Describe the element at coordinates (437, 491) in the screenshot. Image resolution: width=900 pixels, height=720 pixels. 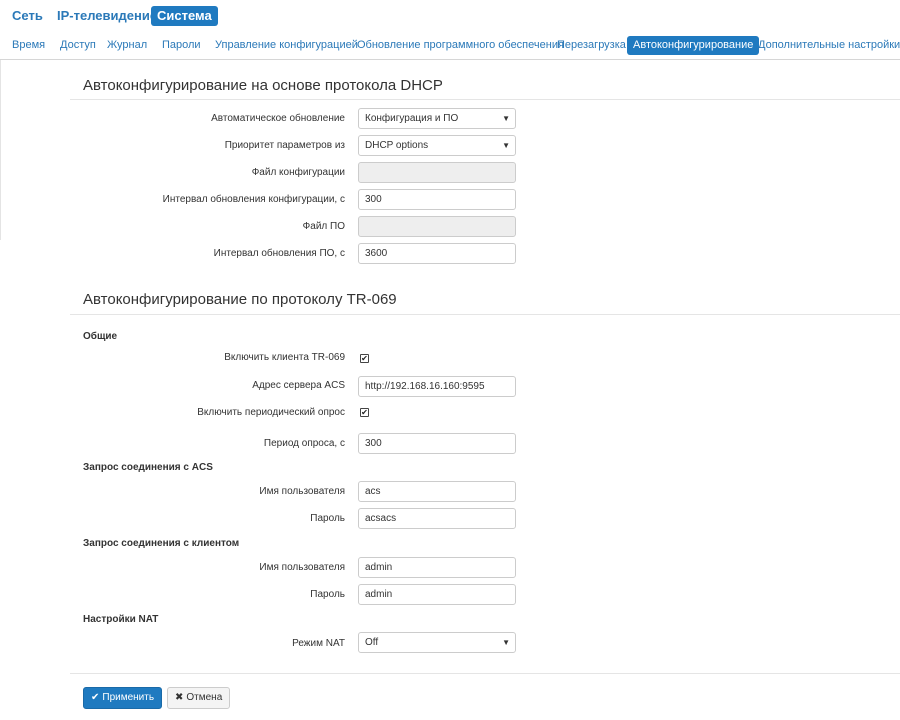
I see `acs-username-field: acs` at that location.